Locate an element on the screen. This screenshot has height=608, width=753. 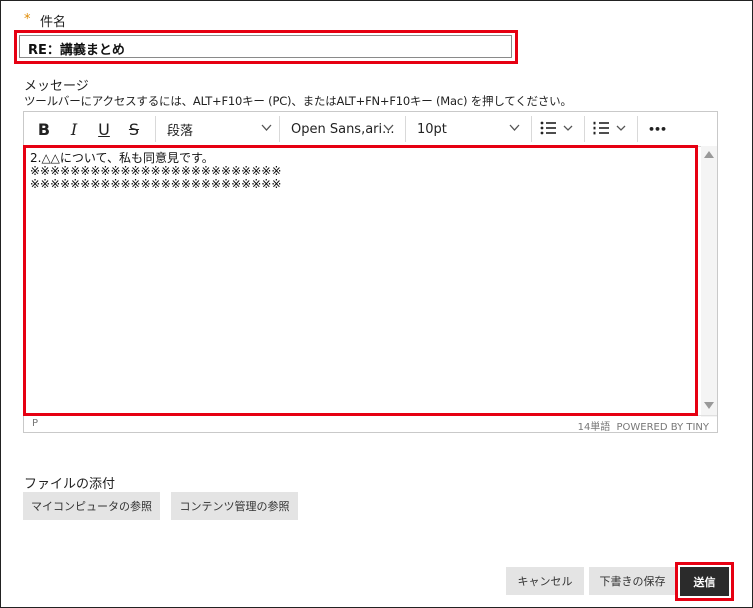
browse-content-button: コンテンツ管理の参照 is located at coordinates (234, 506).